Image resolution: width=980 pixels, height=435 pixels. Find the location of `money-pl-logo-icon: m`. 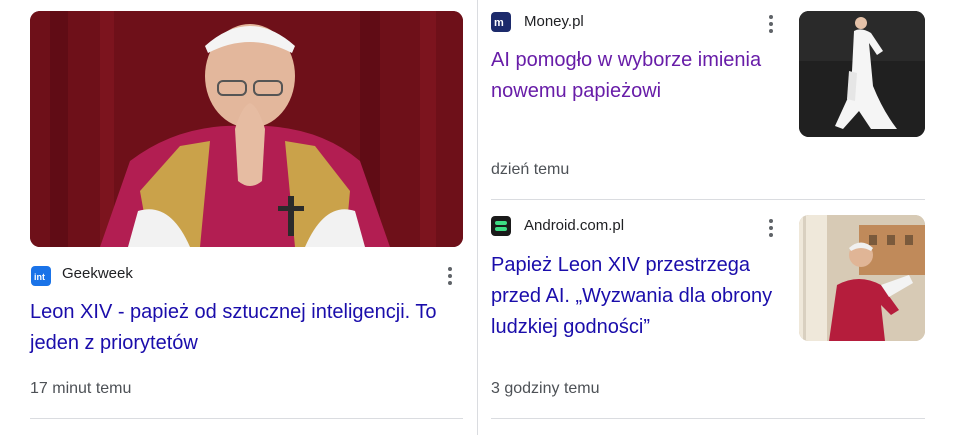

money-pl-logo-icon: m is located at coordinates (501, 22).